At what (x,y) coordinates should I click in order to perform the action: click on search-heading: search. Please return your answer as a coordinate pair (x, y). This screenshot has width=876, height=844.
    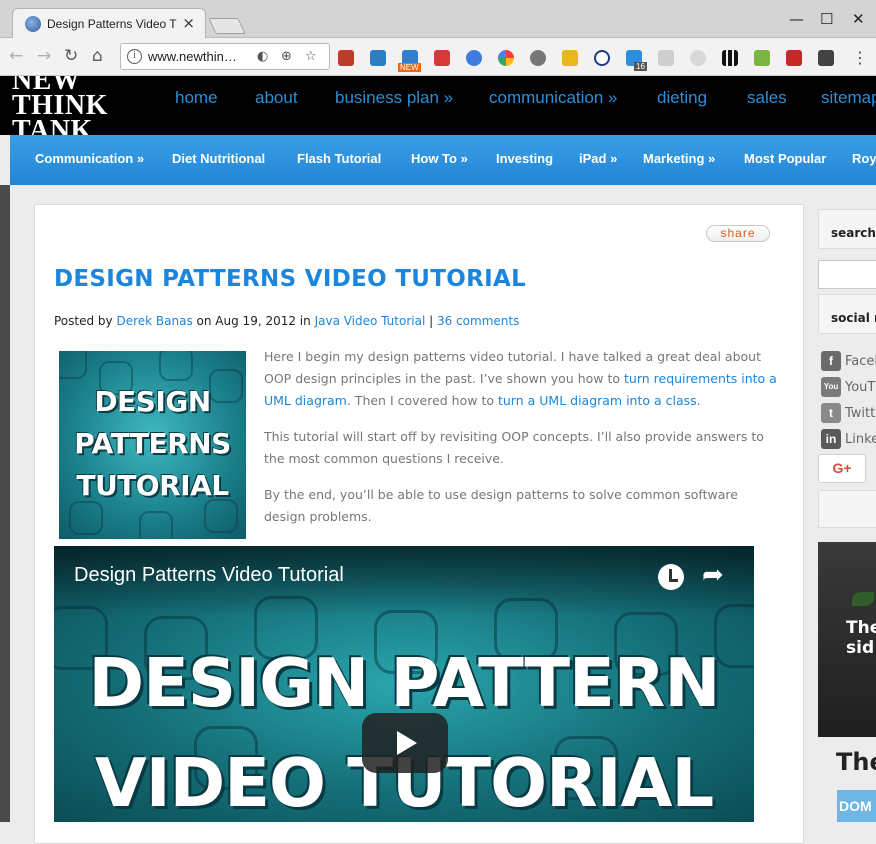
    Looking at the image, I should click on (853, 233).